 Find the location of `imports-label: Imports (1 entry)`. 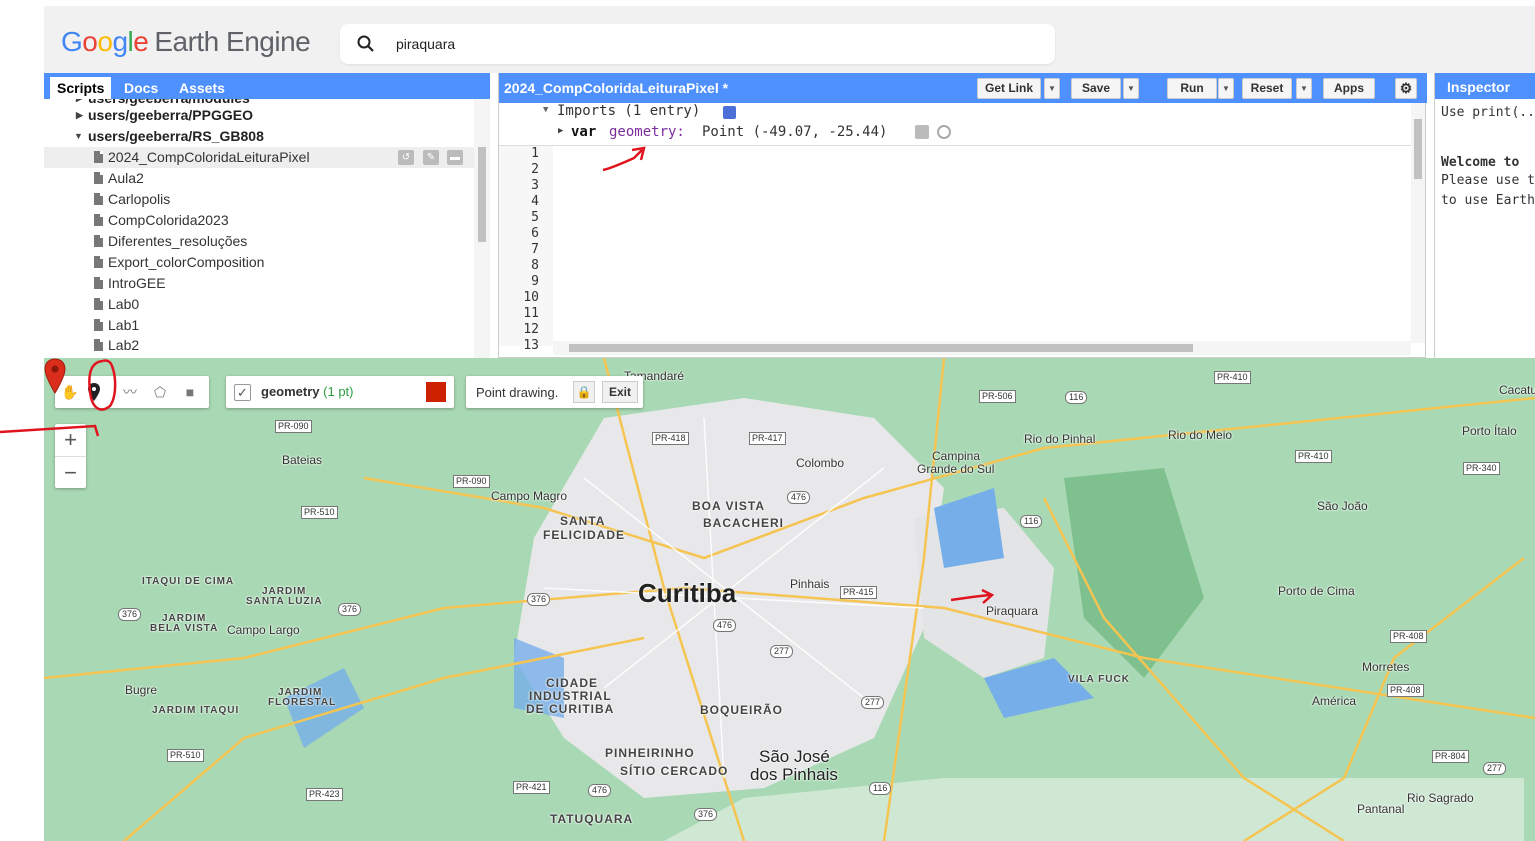

imports-label: Imports (1 entry) is located at coordinates (628, 111).